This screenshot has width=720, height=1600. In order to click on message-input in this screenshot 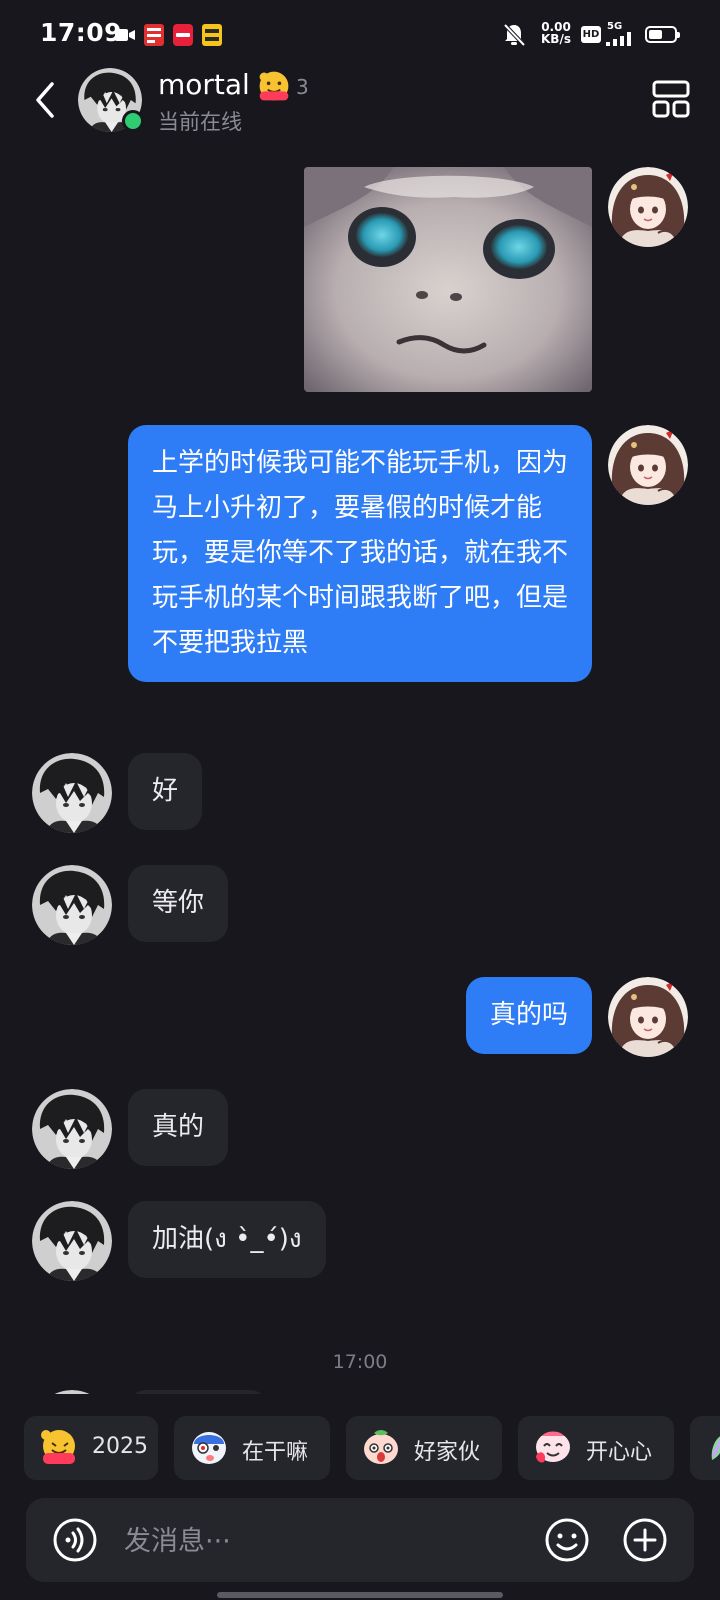, I will do `click(314, 1541)`.